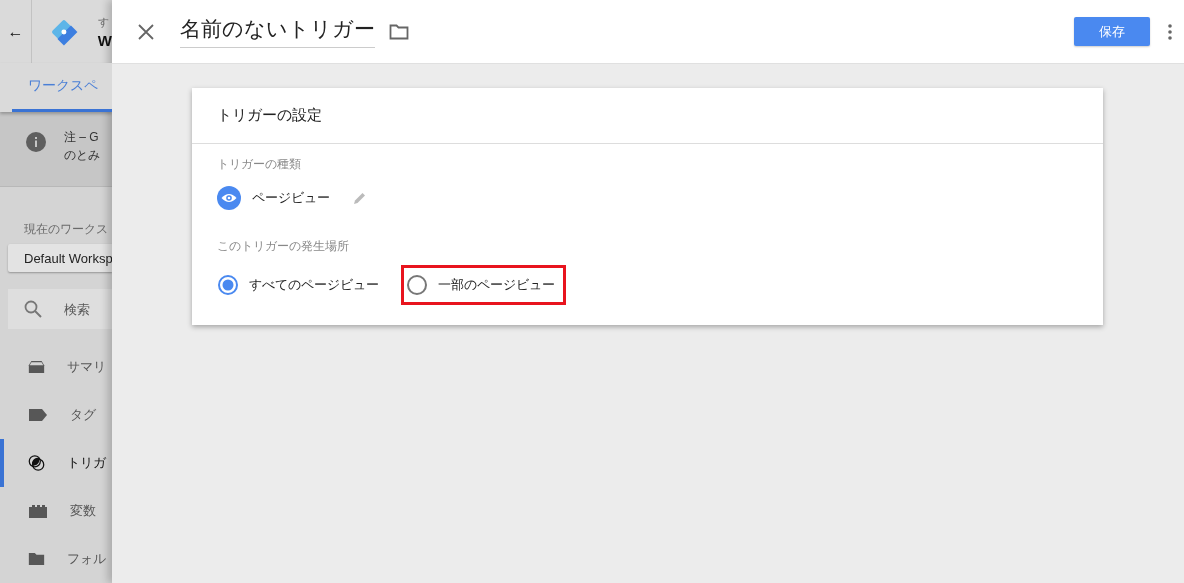  I want to click on inbox-icon, so click(36, 367).